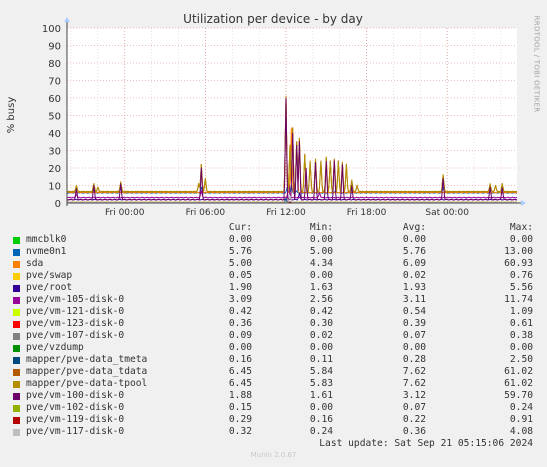 The height and width of the screenshot is (467, 547). Describe the element at coordinates (273, 372) in the screenshot. I see `legend-row: mapper/pve-data_tdata 6.45 5.84 7.62 61.02` at that location.